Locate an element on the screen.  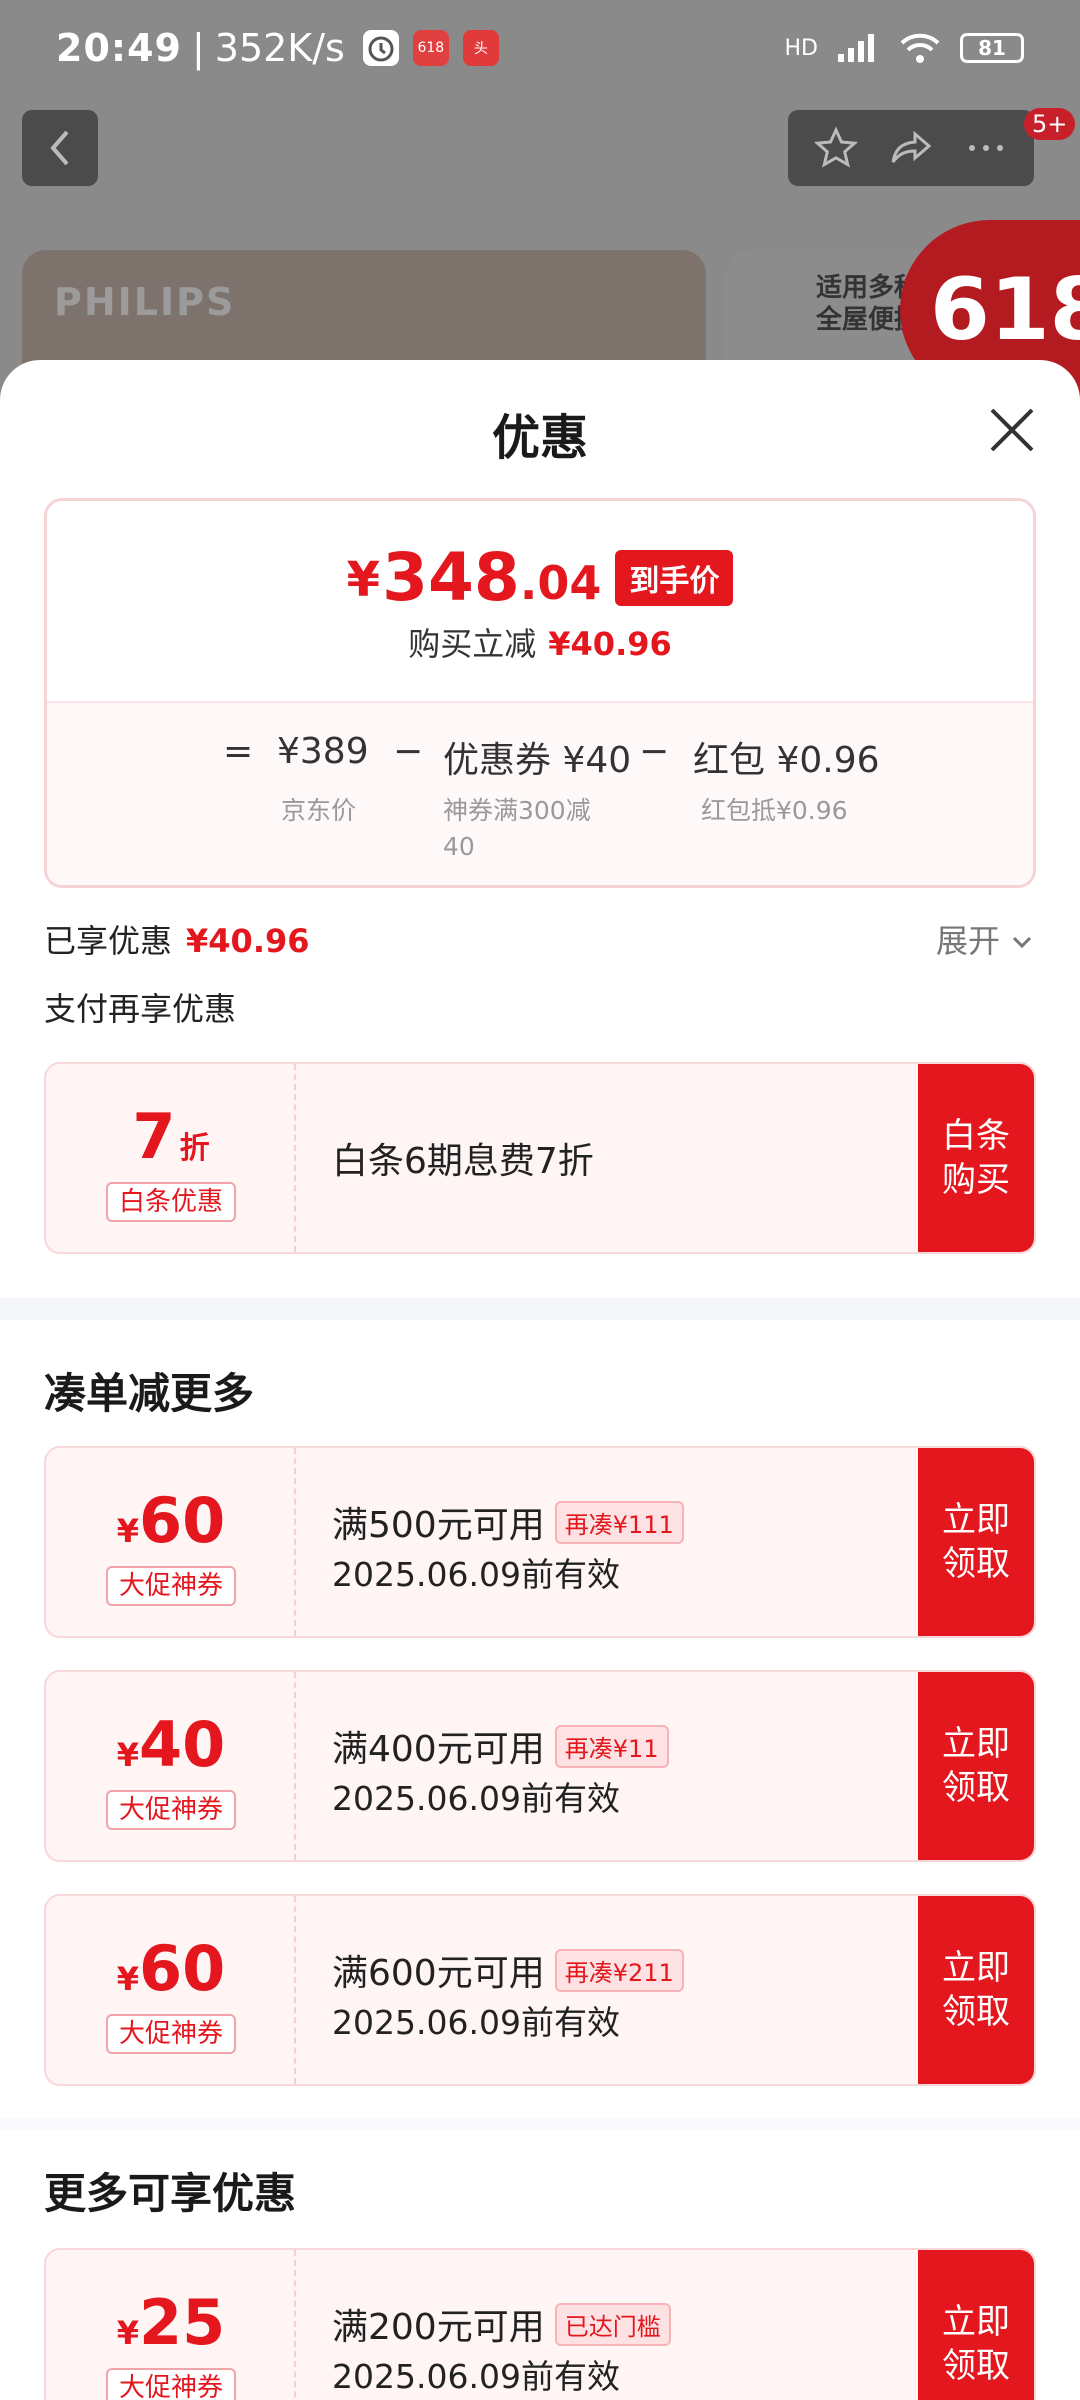
baitiao-buy-button: 白条 购买 is located at coordinates (976, 1158).